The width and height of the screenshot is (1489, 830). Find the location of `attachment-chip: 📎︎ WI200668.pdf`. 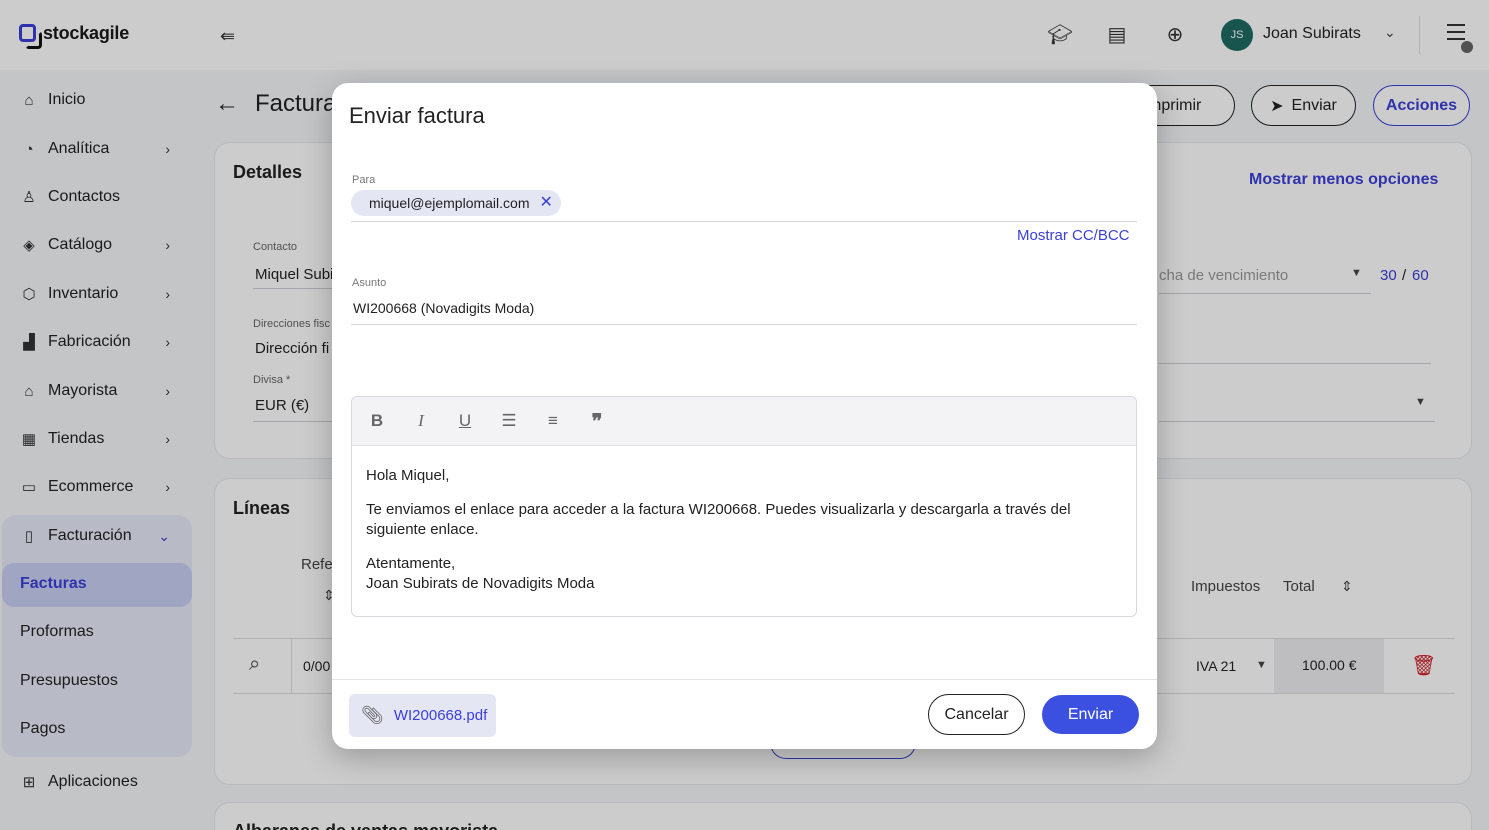

attachment-chip: 📎︎ WI200668.pdf is located at coordinates (423, 715).